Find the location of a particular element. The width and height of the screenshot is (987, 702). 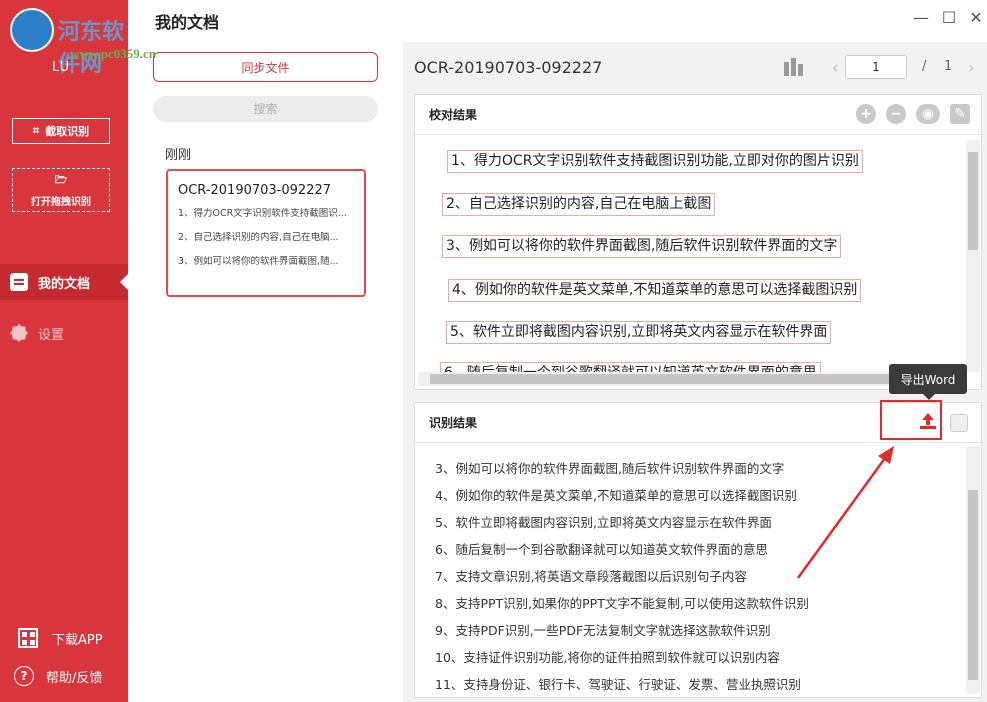

eye-icon: ◉ is located at coordinates (928, 114).